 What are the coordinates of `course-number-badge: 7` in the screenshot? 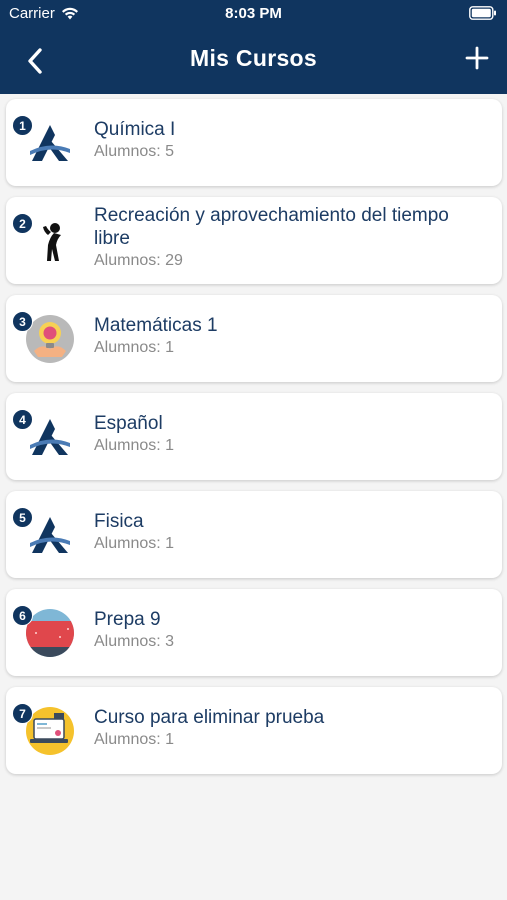 It's located at (22, 713).